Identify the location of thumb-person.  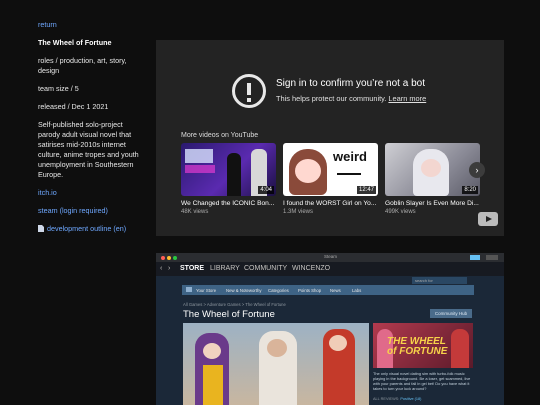
(234, 174).